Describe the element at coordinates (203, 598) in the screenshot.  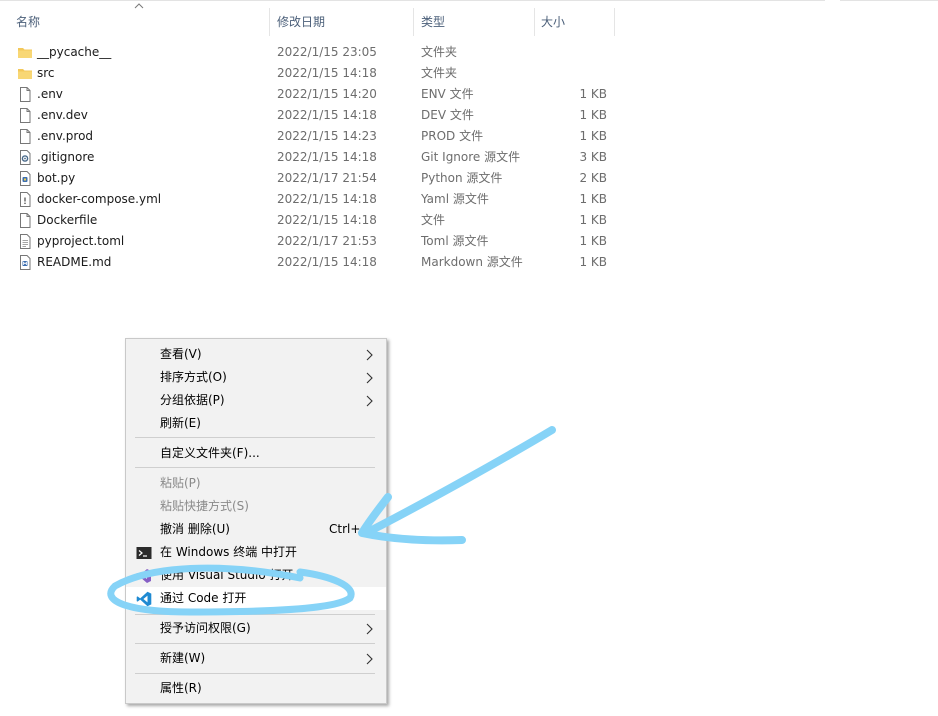
I see `menu-item-label: 通过 Code 打开` at that location.